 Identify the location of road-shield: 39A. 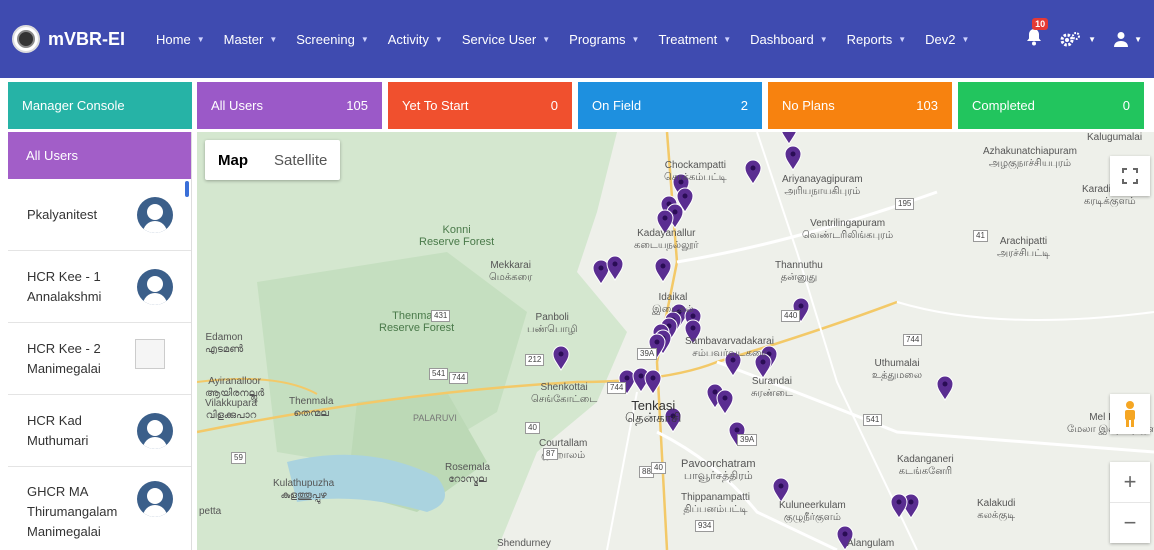
(647, 354).